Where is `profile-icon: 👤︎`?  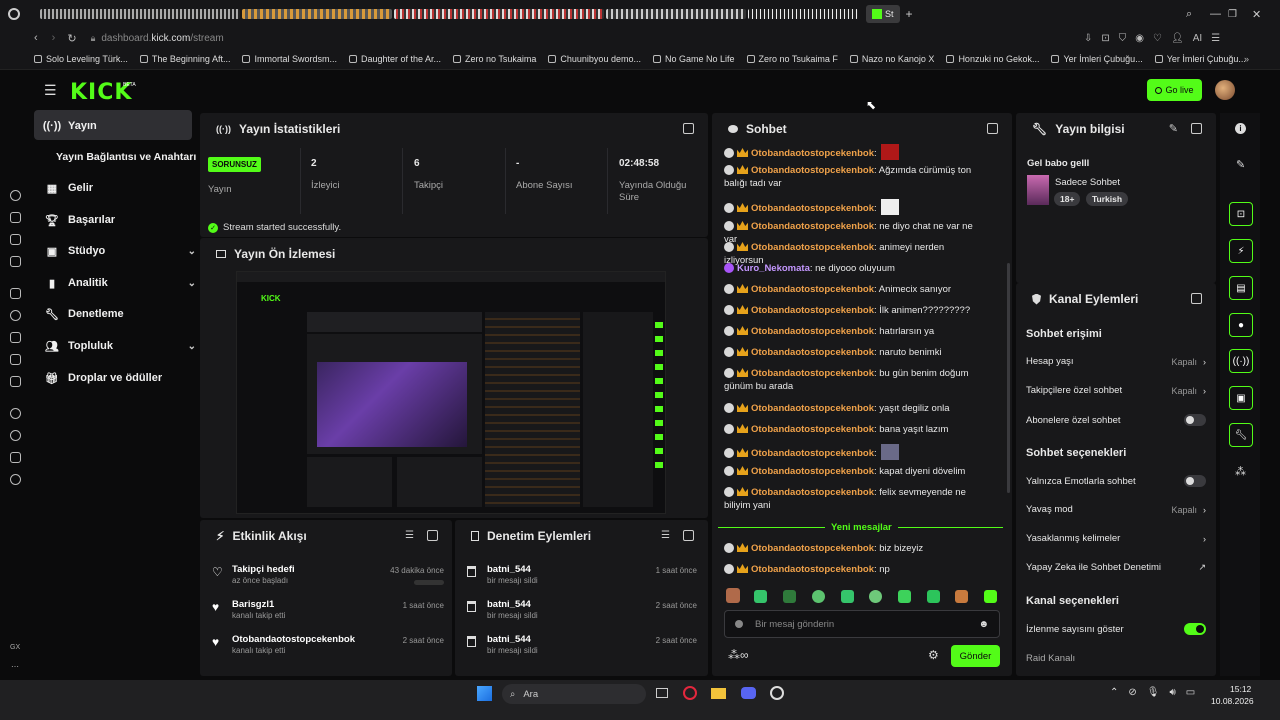
profile-icon: 👤︎ is located at coordinates (1177, 38).